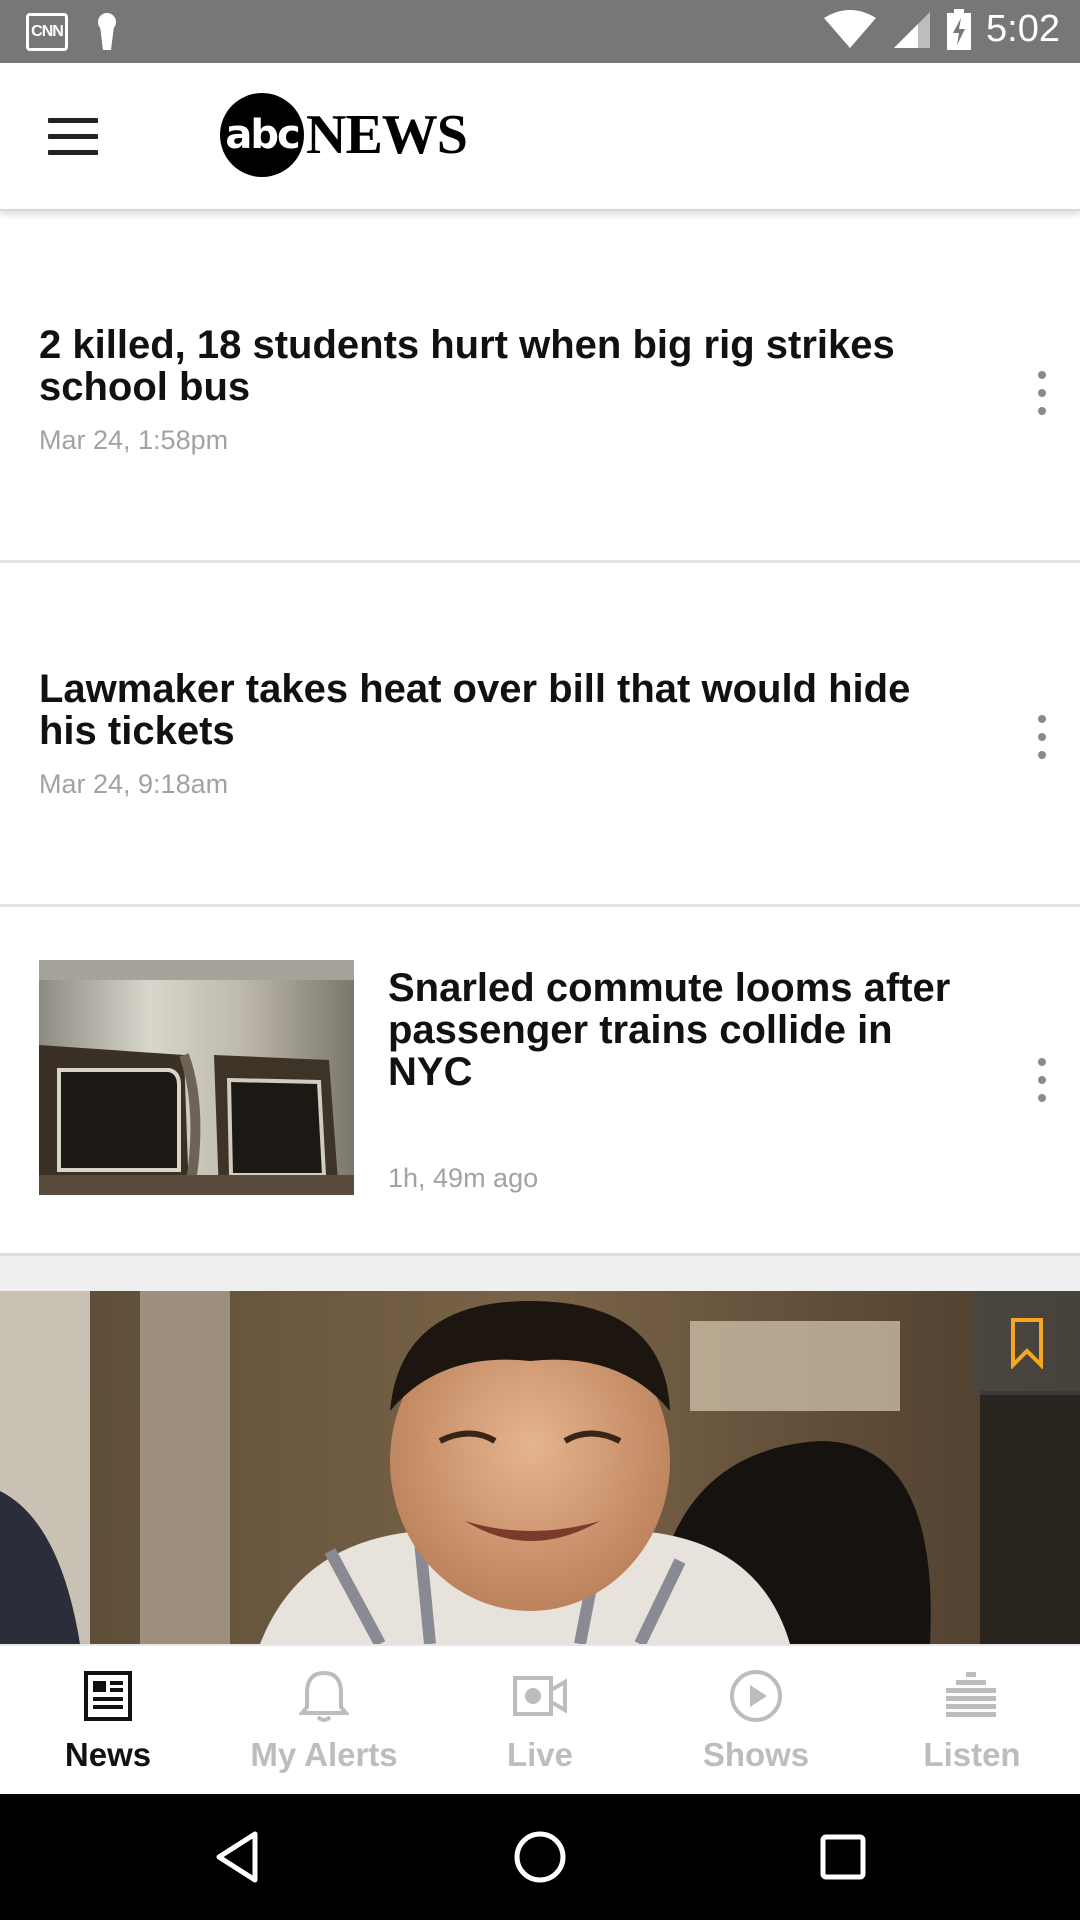  I want to click on nav-label: Listen, so click(972, 1754).